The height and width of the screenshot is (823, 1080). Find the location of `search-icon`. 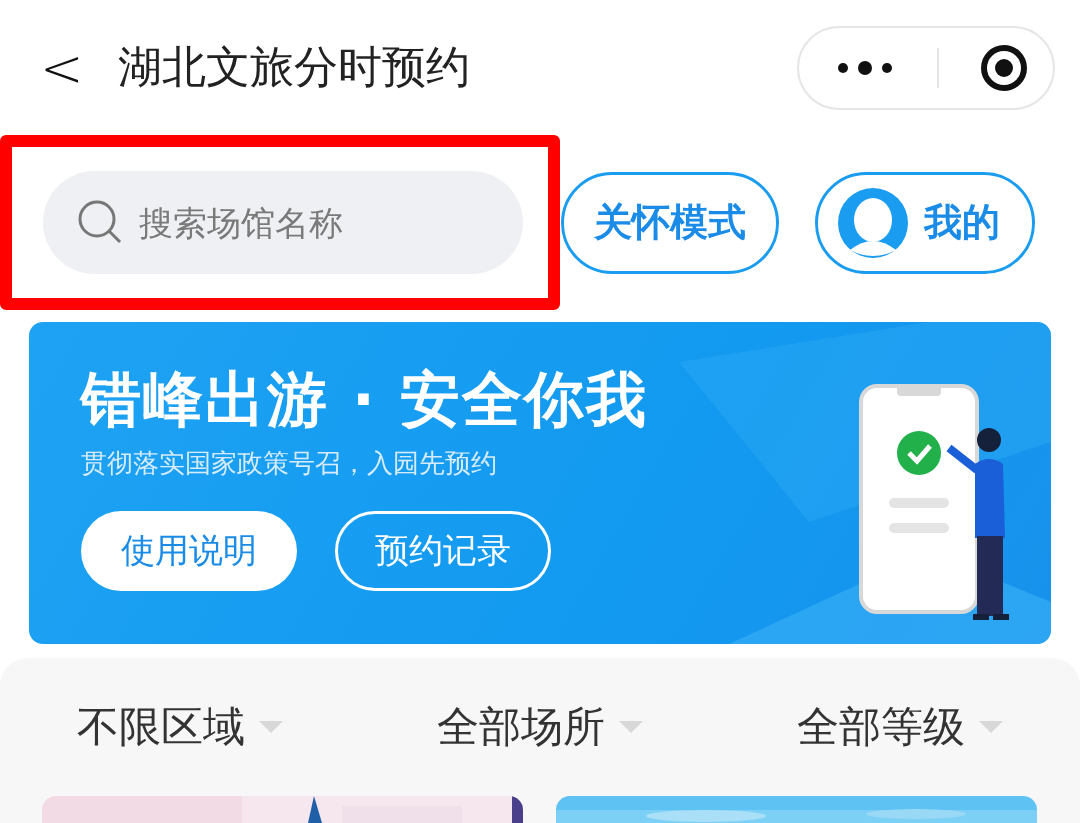

search-icon is located at coordinates (100, 222).